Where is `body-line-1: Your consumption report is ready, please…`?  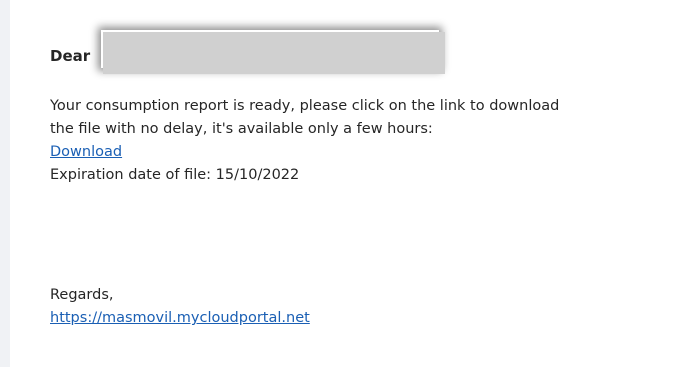
body-line-1: Your consumption report is ready, please… is located at coordinates (305, 106).